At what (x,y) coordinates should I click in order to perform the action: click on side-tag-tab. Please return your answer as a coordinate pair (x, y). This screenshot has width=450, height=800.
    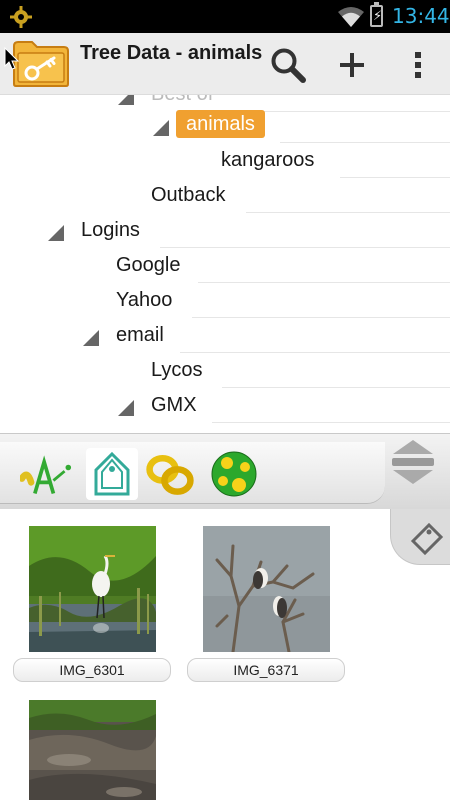
    Looking at the image, I should click on (420, 537).